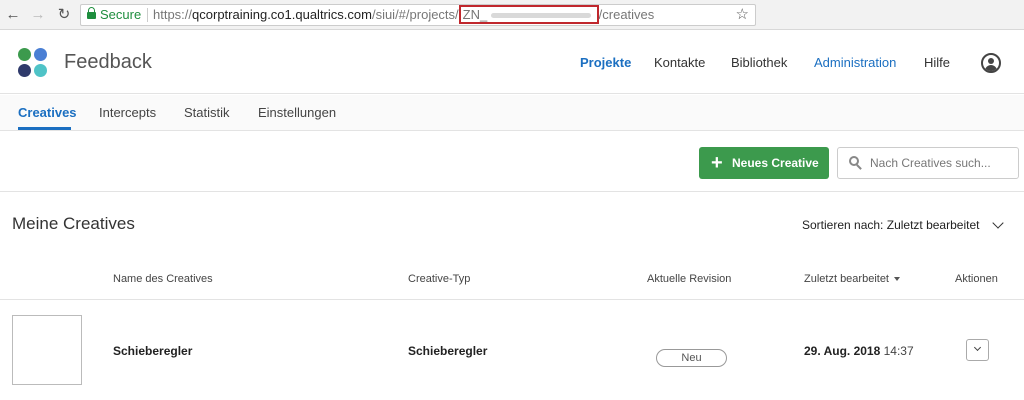 This screenshot has height=400, width=1024. Describe the element at coordinates (976, 279) in the screenshot. I see `column-header-actions: Aktionen` at that location.